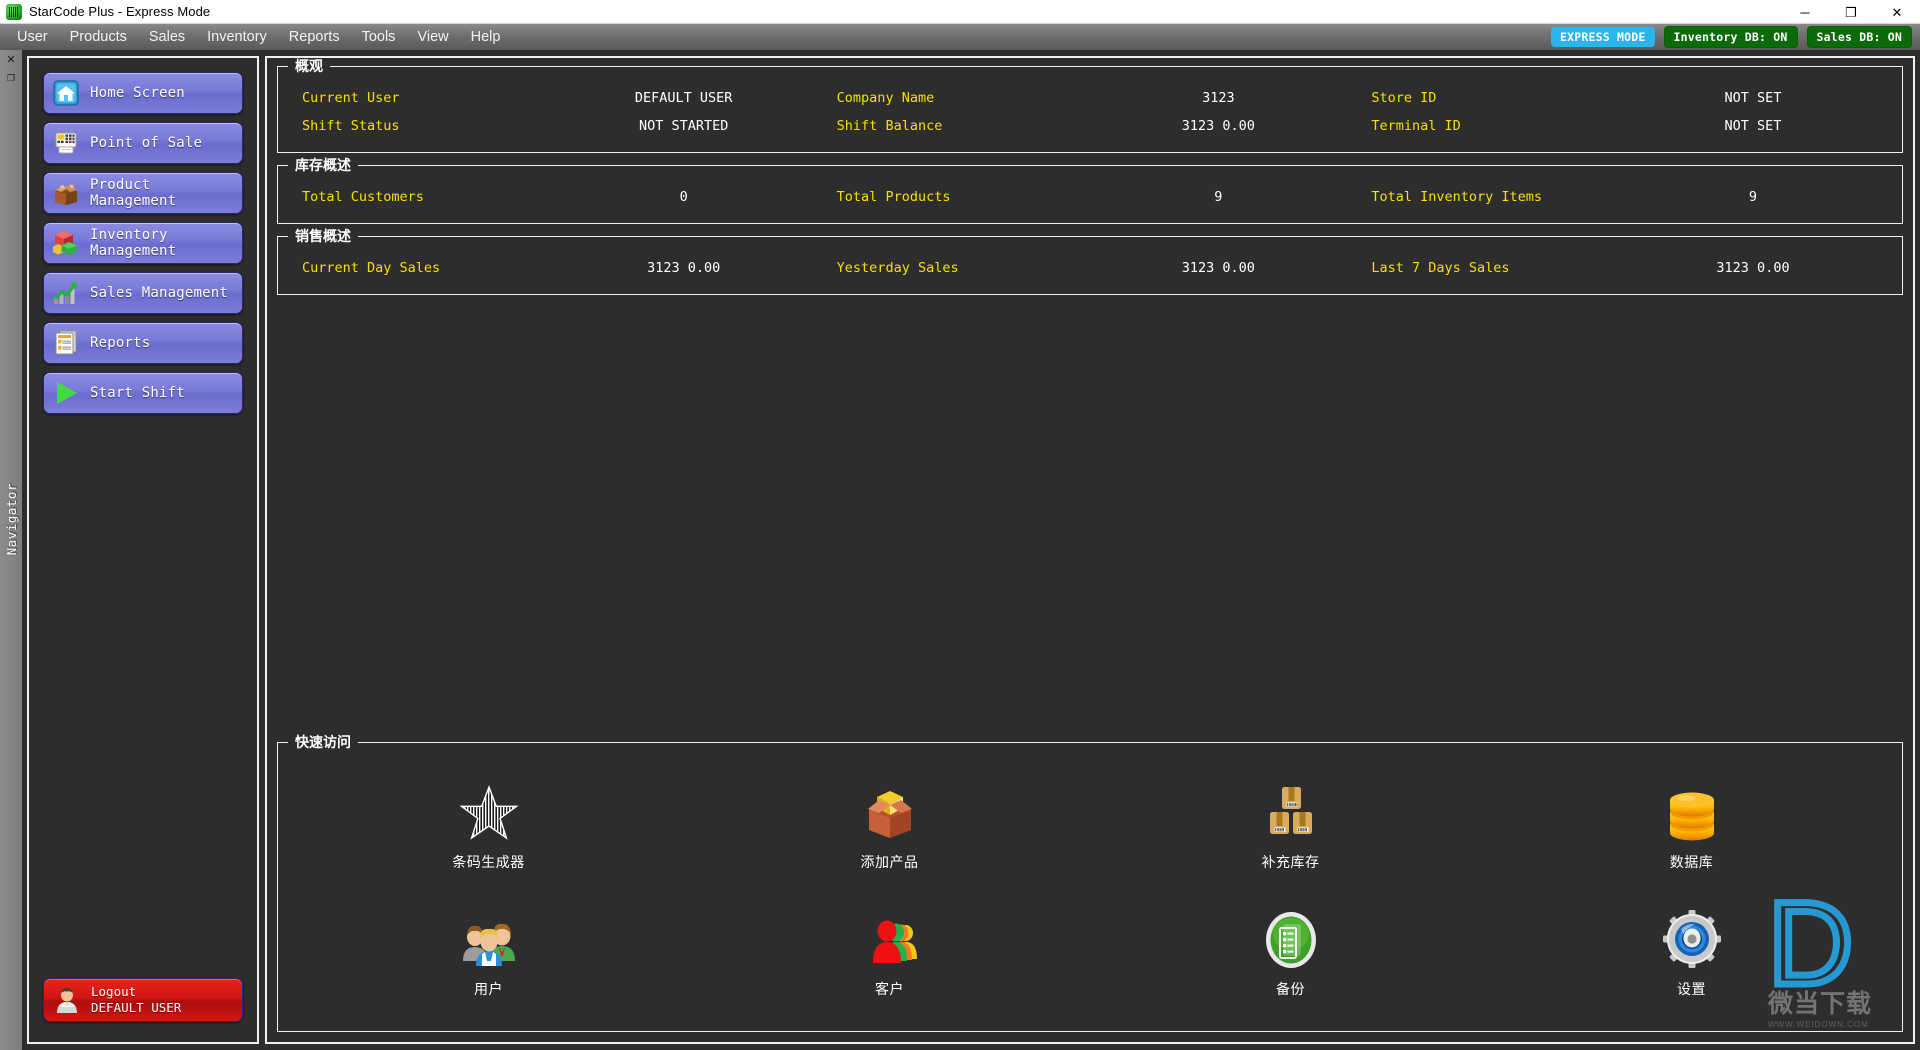  I want to click on customers-icon, so click(890, 940).